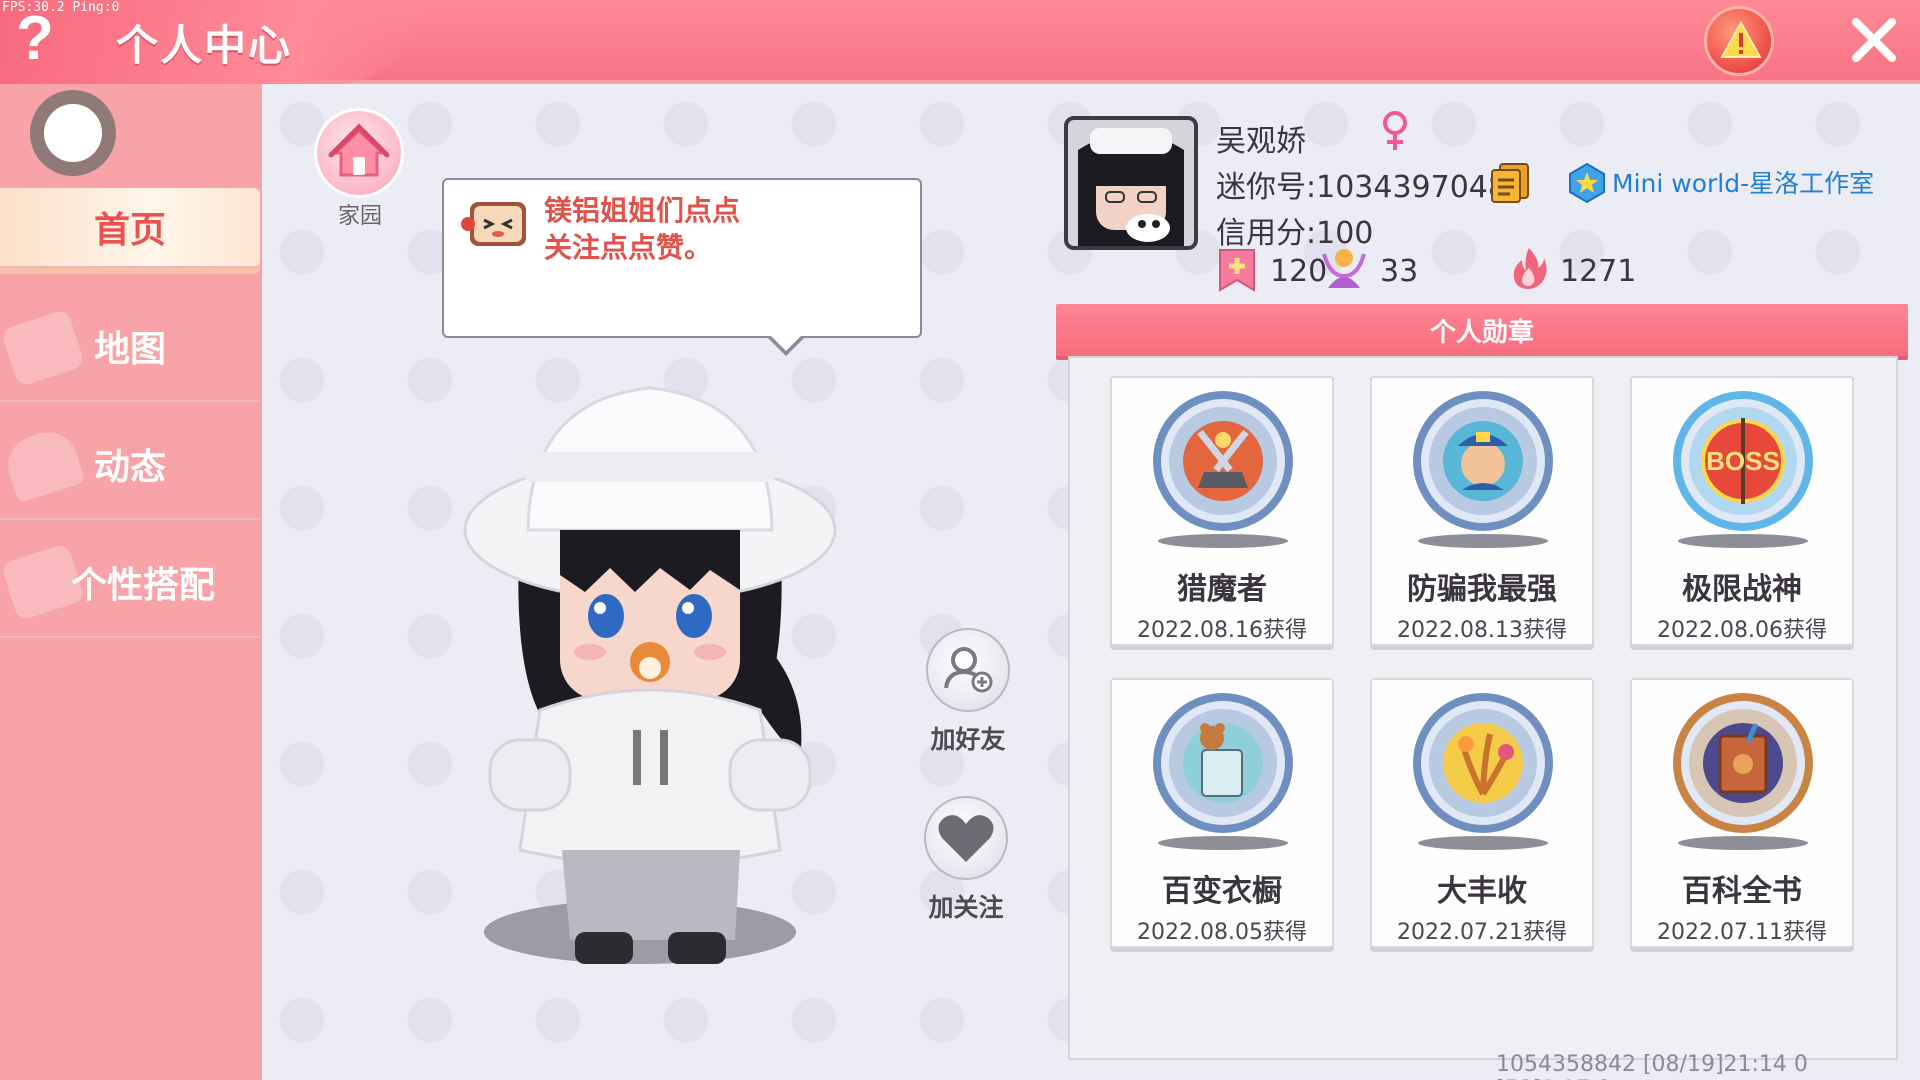 This screenshot has height=1080, width=1920. I want to click on add-friend-button, so click(968, 670).